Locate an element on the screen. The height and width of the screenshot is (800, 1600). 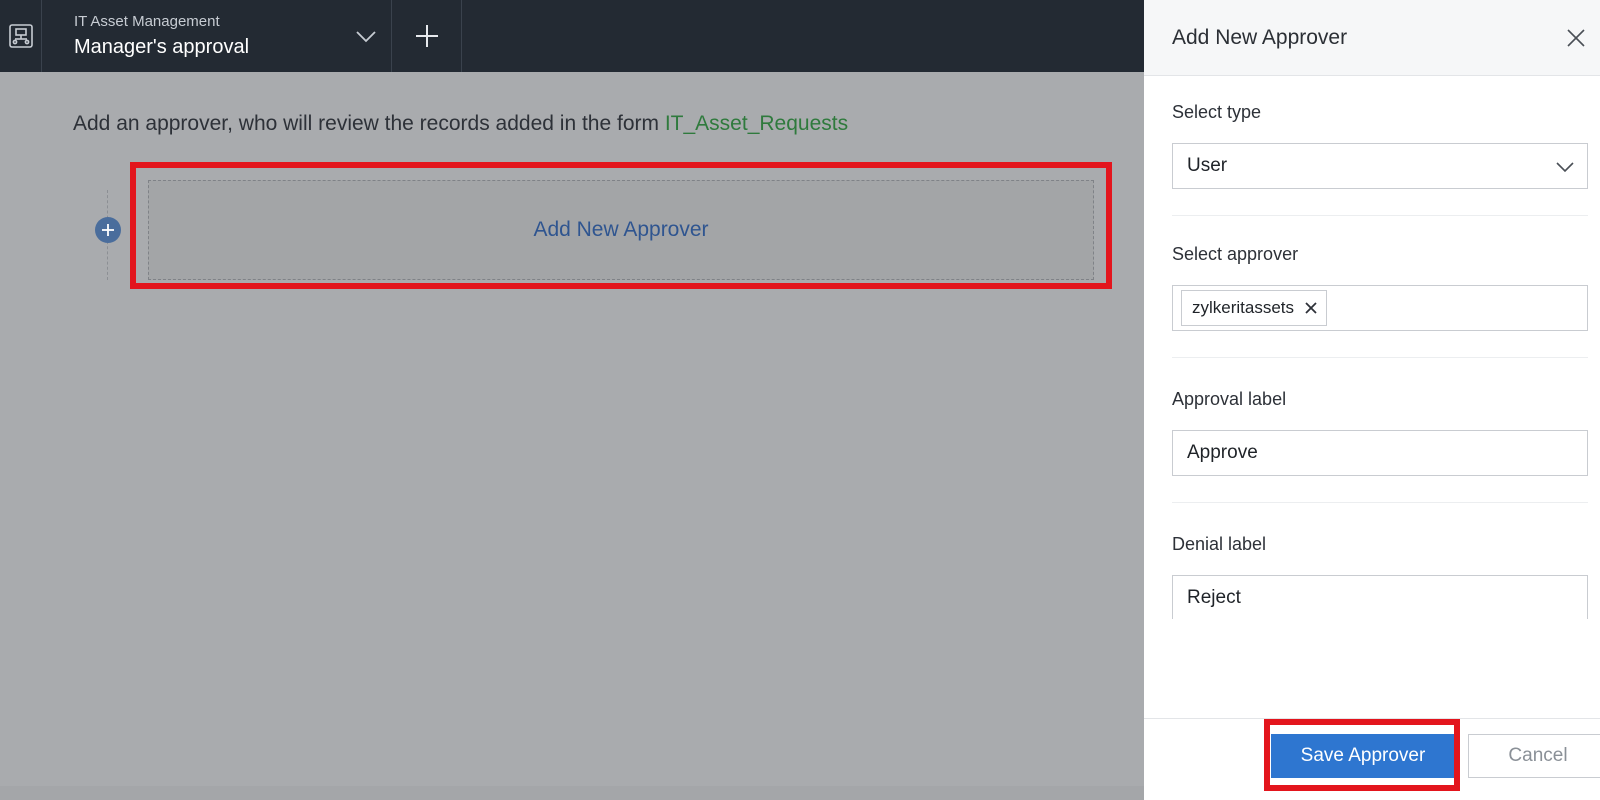
select-type-value: User is located at coordinates (1207, 165).